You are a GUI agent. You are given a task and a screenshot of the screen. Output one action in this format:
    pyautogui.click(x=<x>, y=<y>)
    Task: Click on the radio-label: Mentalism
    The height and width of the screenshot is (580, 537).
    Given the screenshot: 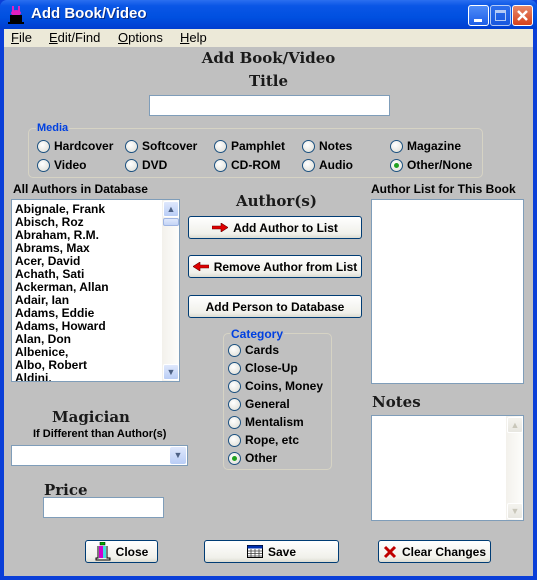 What is the action you would take?
    pyautogui.click(x=274, y=422)
    